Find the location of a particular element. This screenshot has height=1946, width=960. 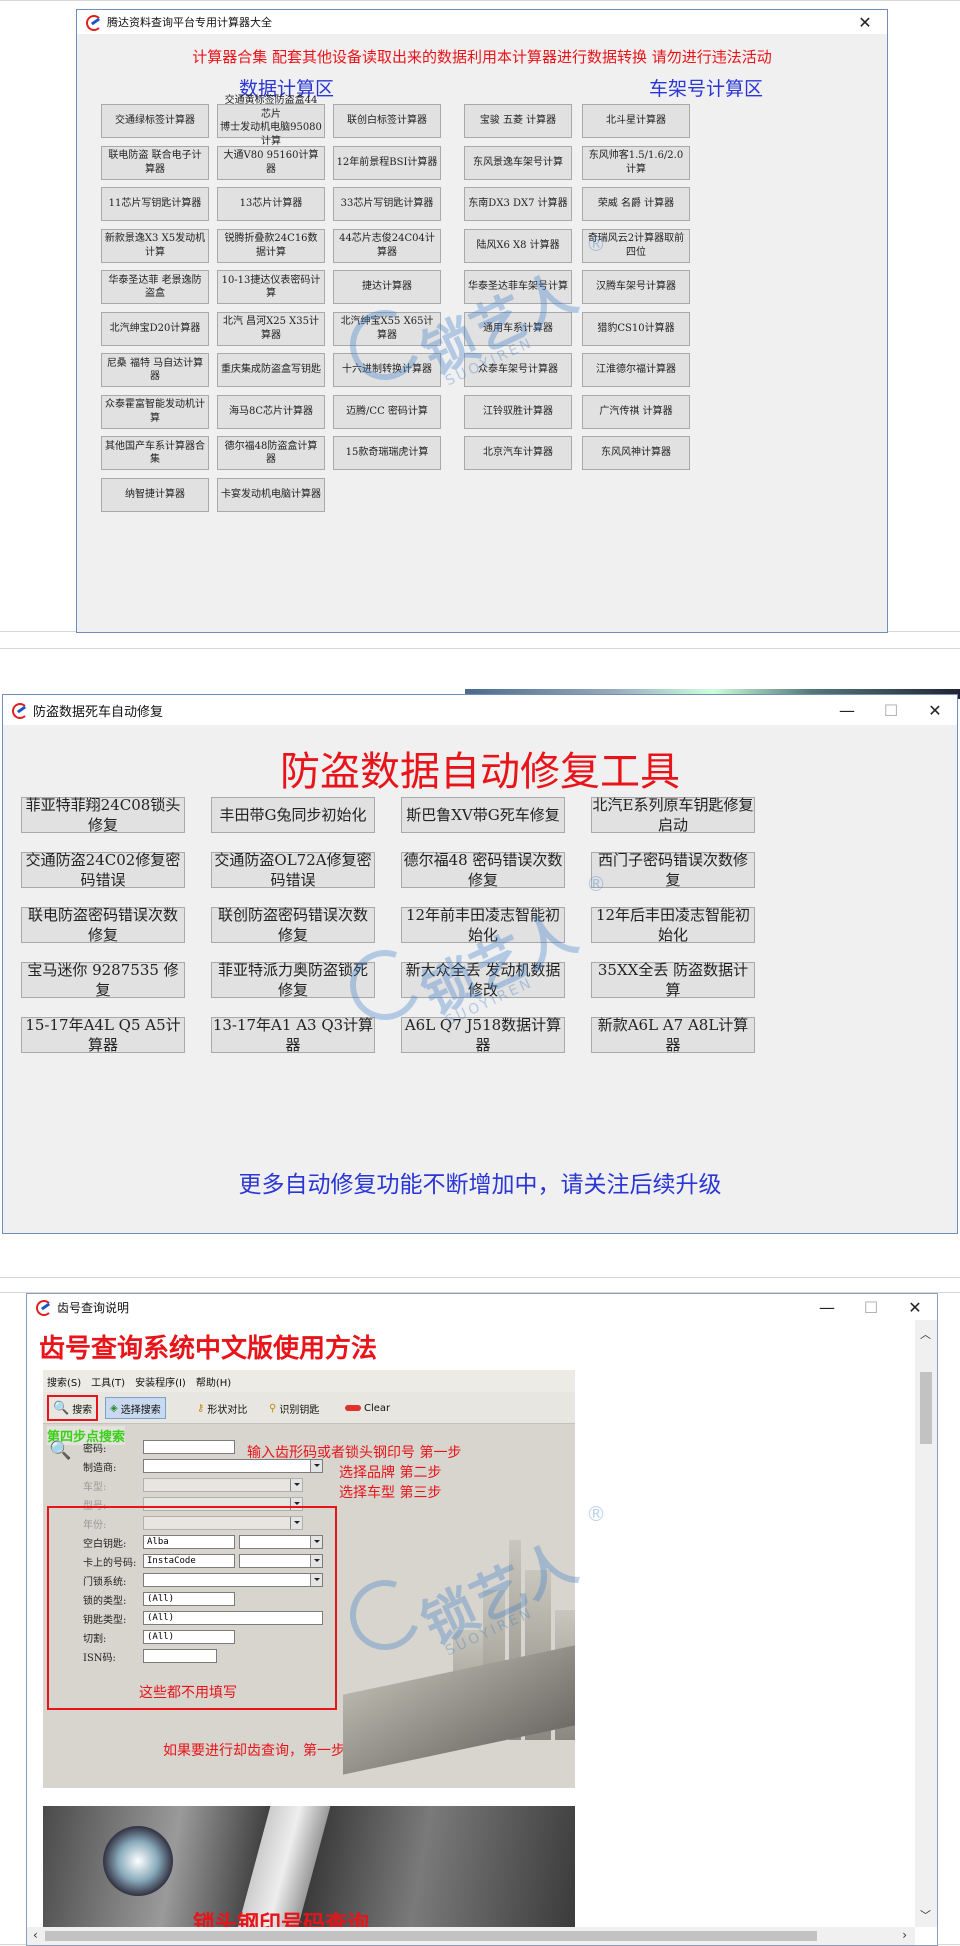

vin-calc-button: 华泰圣达菲车架号计算 is located at coordinates (518, 287).